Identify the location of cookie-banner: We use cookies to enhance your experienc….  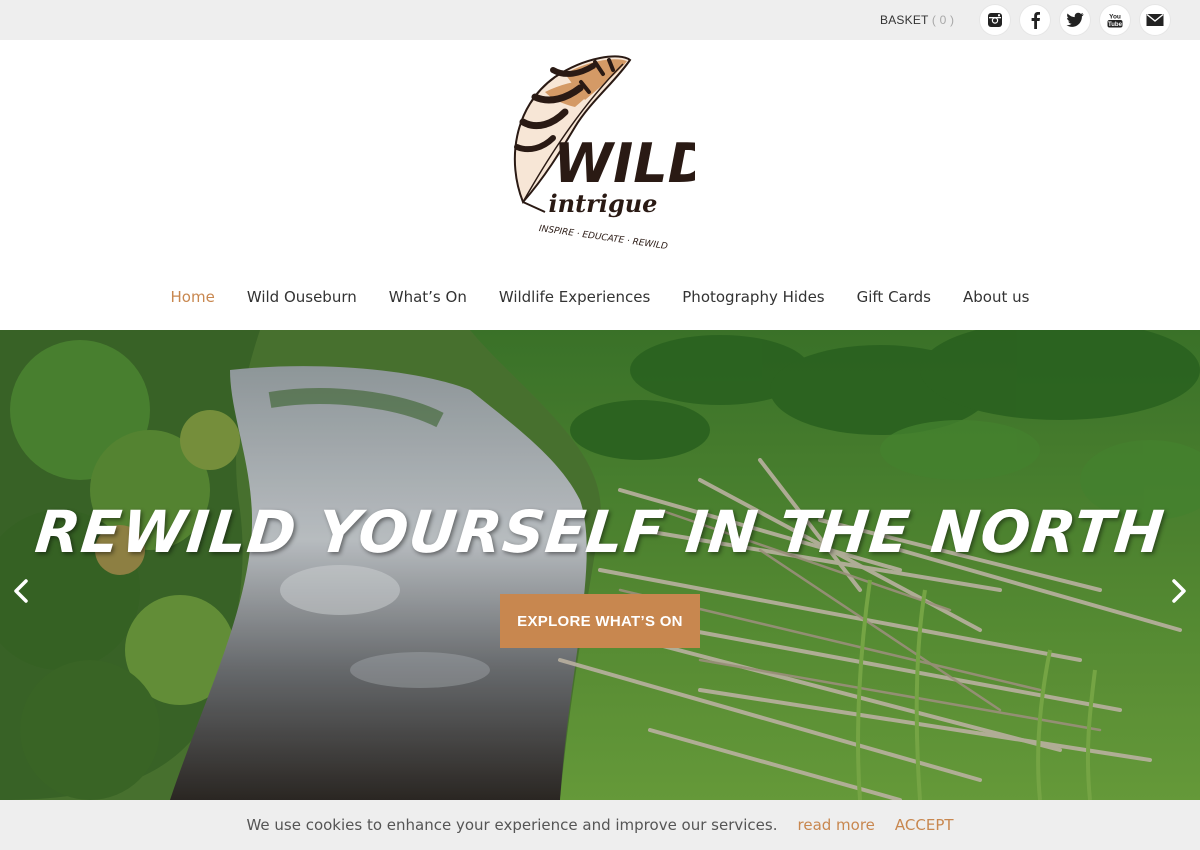
(600, 825).